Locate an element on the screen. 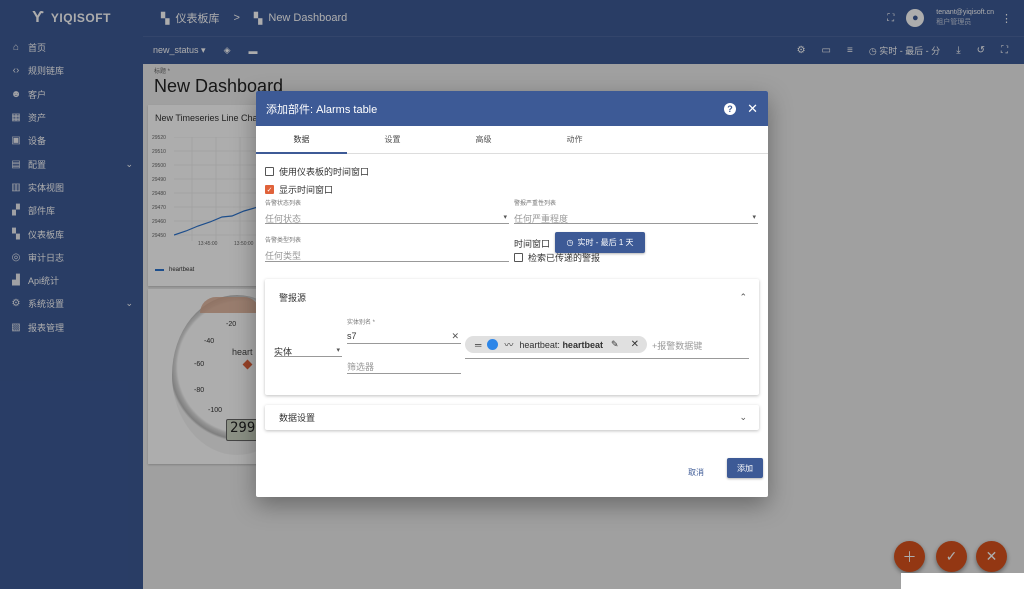 Image resolution: width=1024 pixels, height=589 pixels. timeseries-icon: 〰 is located at coordinates (509, 345).